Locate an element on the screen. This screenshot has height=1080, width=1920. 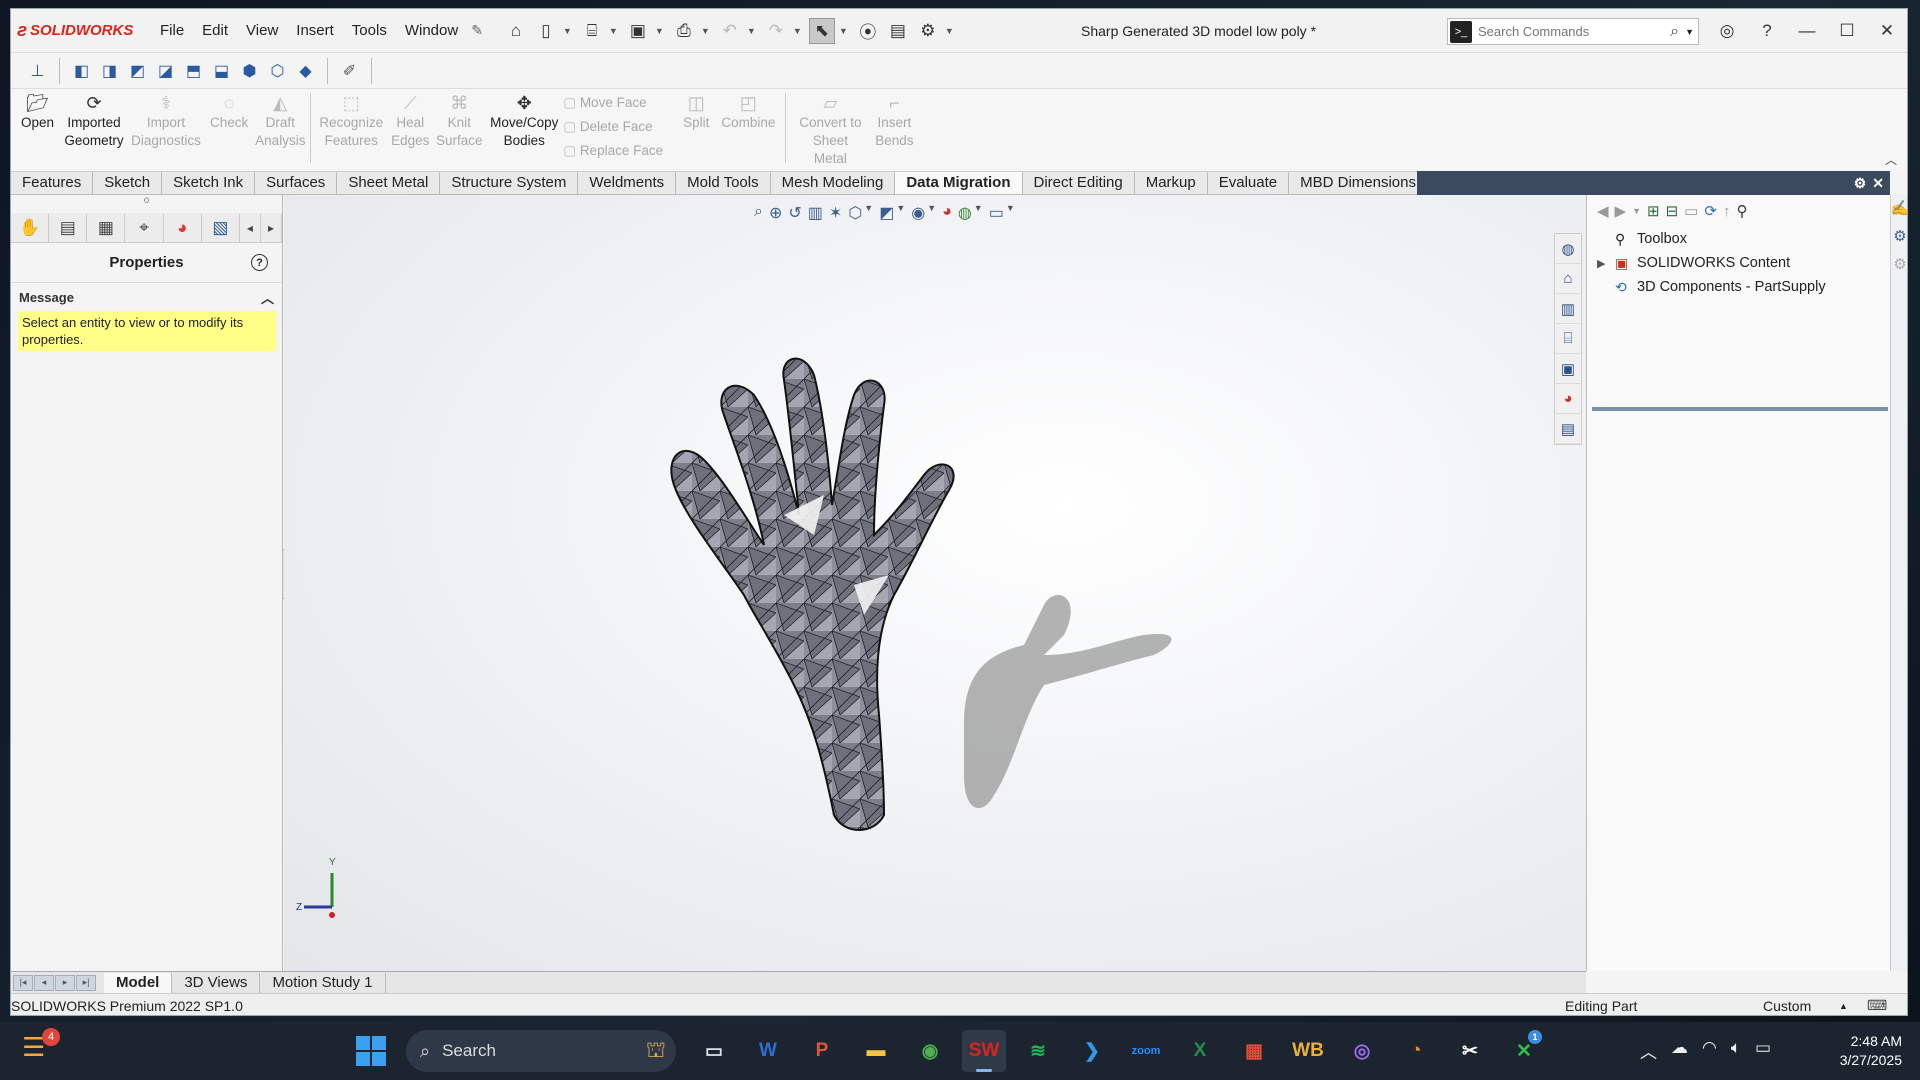
first-tab-icon: |◂ is located at coordinates (23, 982).